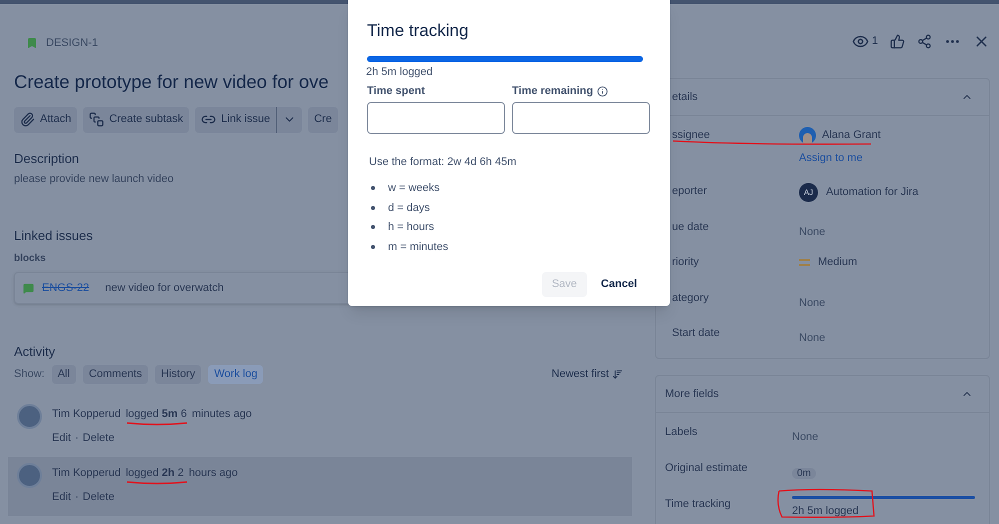 This screenshot has height=524, width=999. I want to click on field-label: Time remaining, so click(553, 91).